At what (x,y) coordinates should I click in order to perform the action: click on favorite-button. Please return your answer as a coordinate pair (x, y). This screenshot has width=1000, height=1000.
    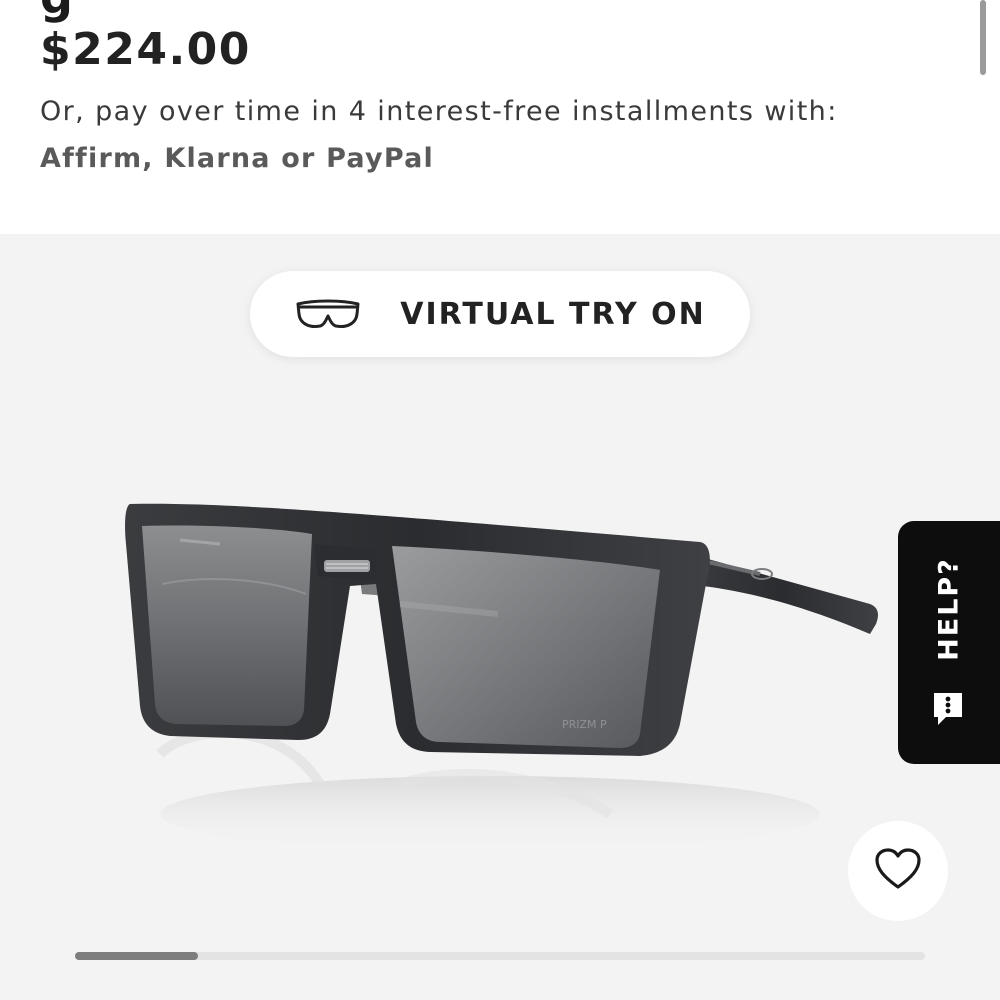
    Looking at the image, I should click on (898, 871).